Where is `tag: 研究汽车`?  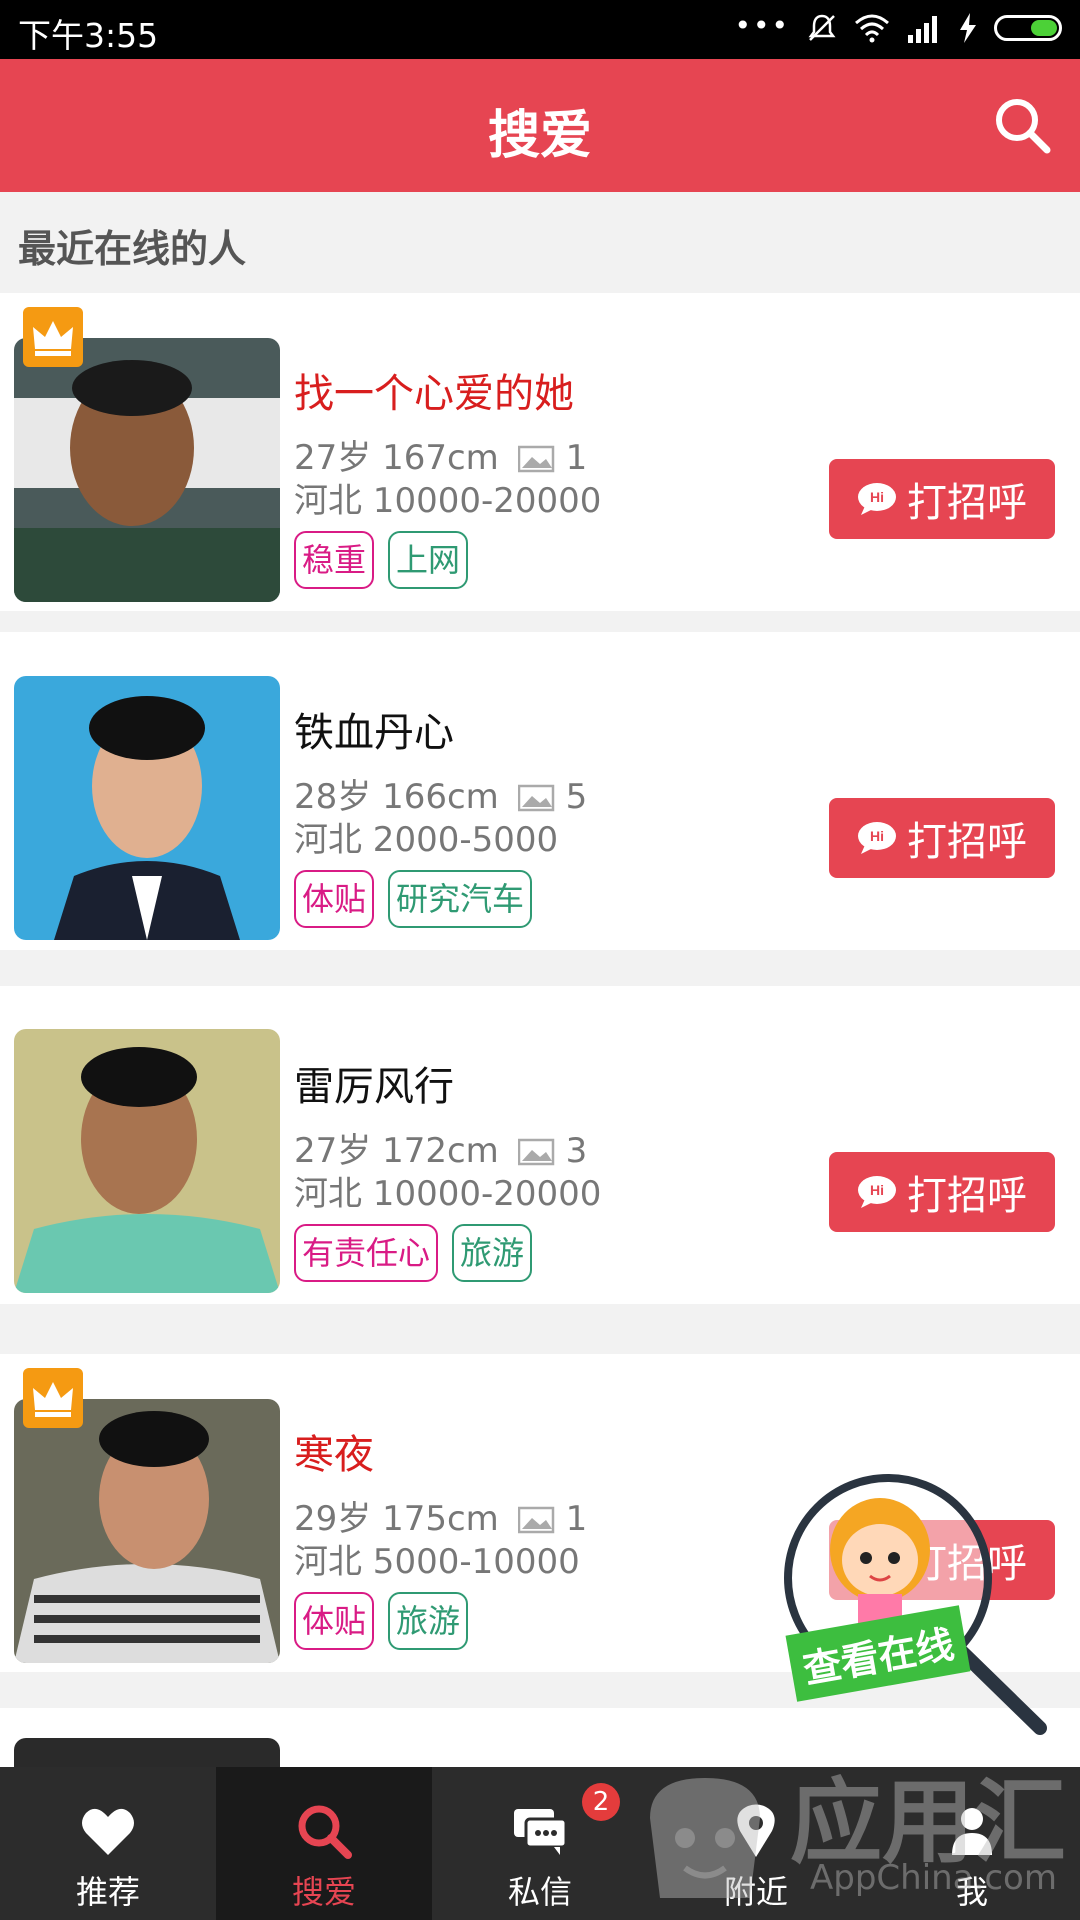 tag: 研究汽车 is located at coordinates (460, 899).